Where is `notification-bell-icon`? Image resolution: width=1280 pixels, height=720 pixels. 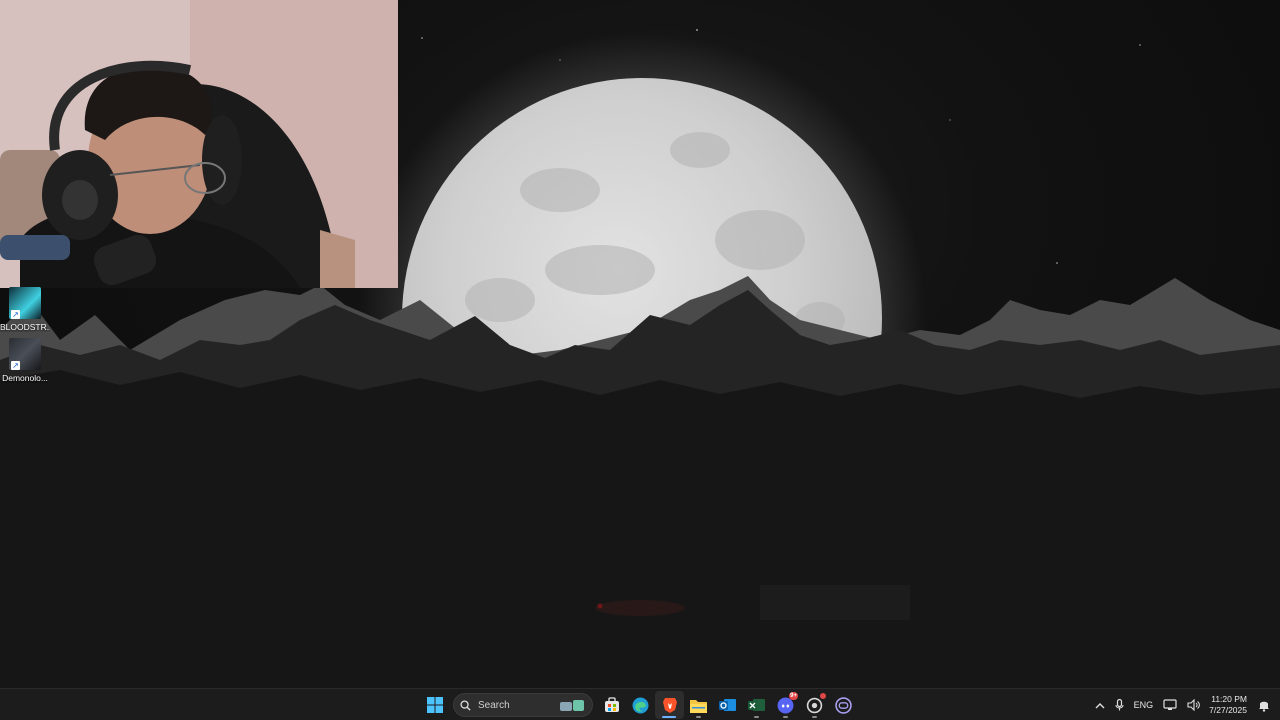
notification-bell-icon is located at coordinates (1264, 706).